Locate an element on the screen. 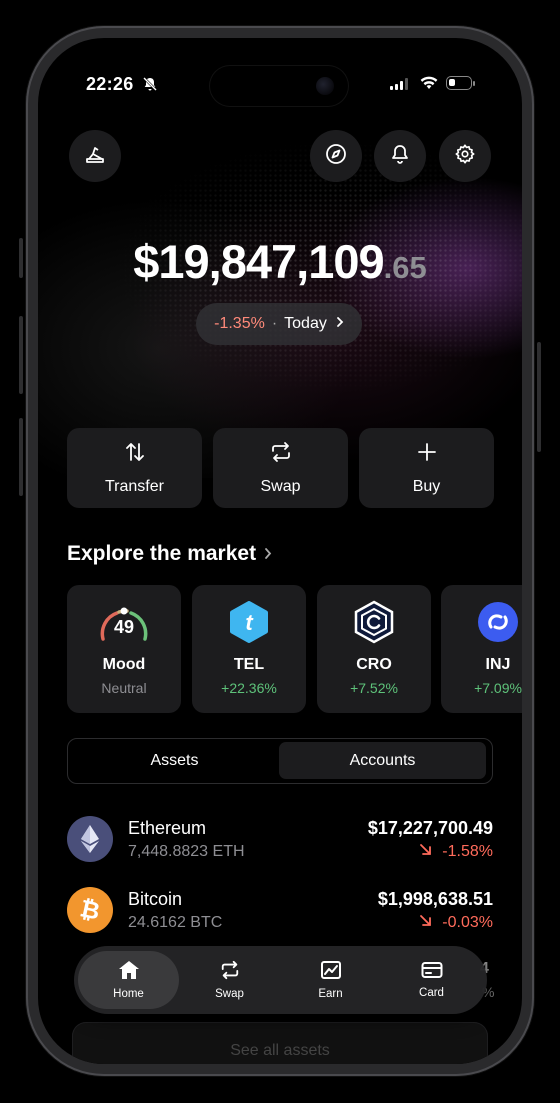  bottom-tab-bar: Home Swap Earn Card is located at coordinates (280, 980).